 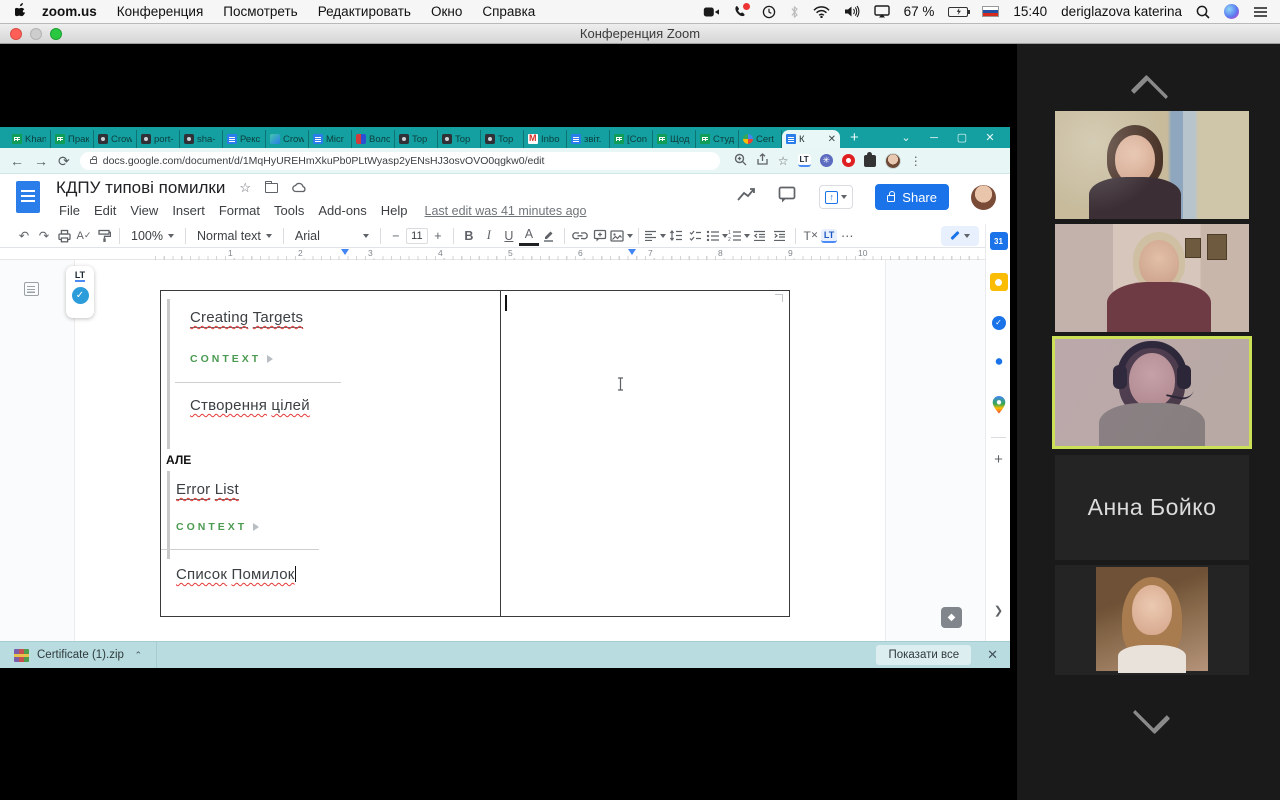 What do you see at coordinates (999, 405) in the screenshot?
I see `maps-icon` at bounding box center [999, 405].